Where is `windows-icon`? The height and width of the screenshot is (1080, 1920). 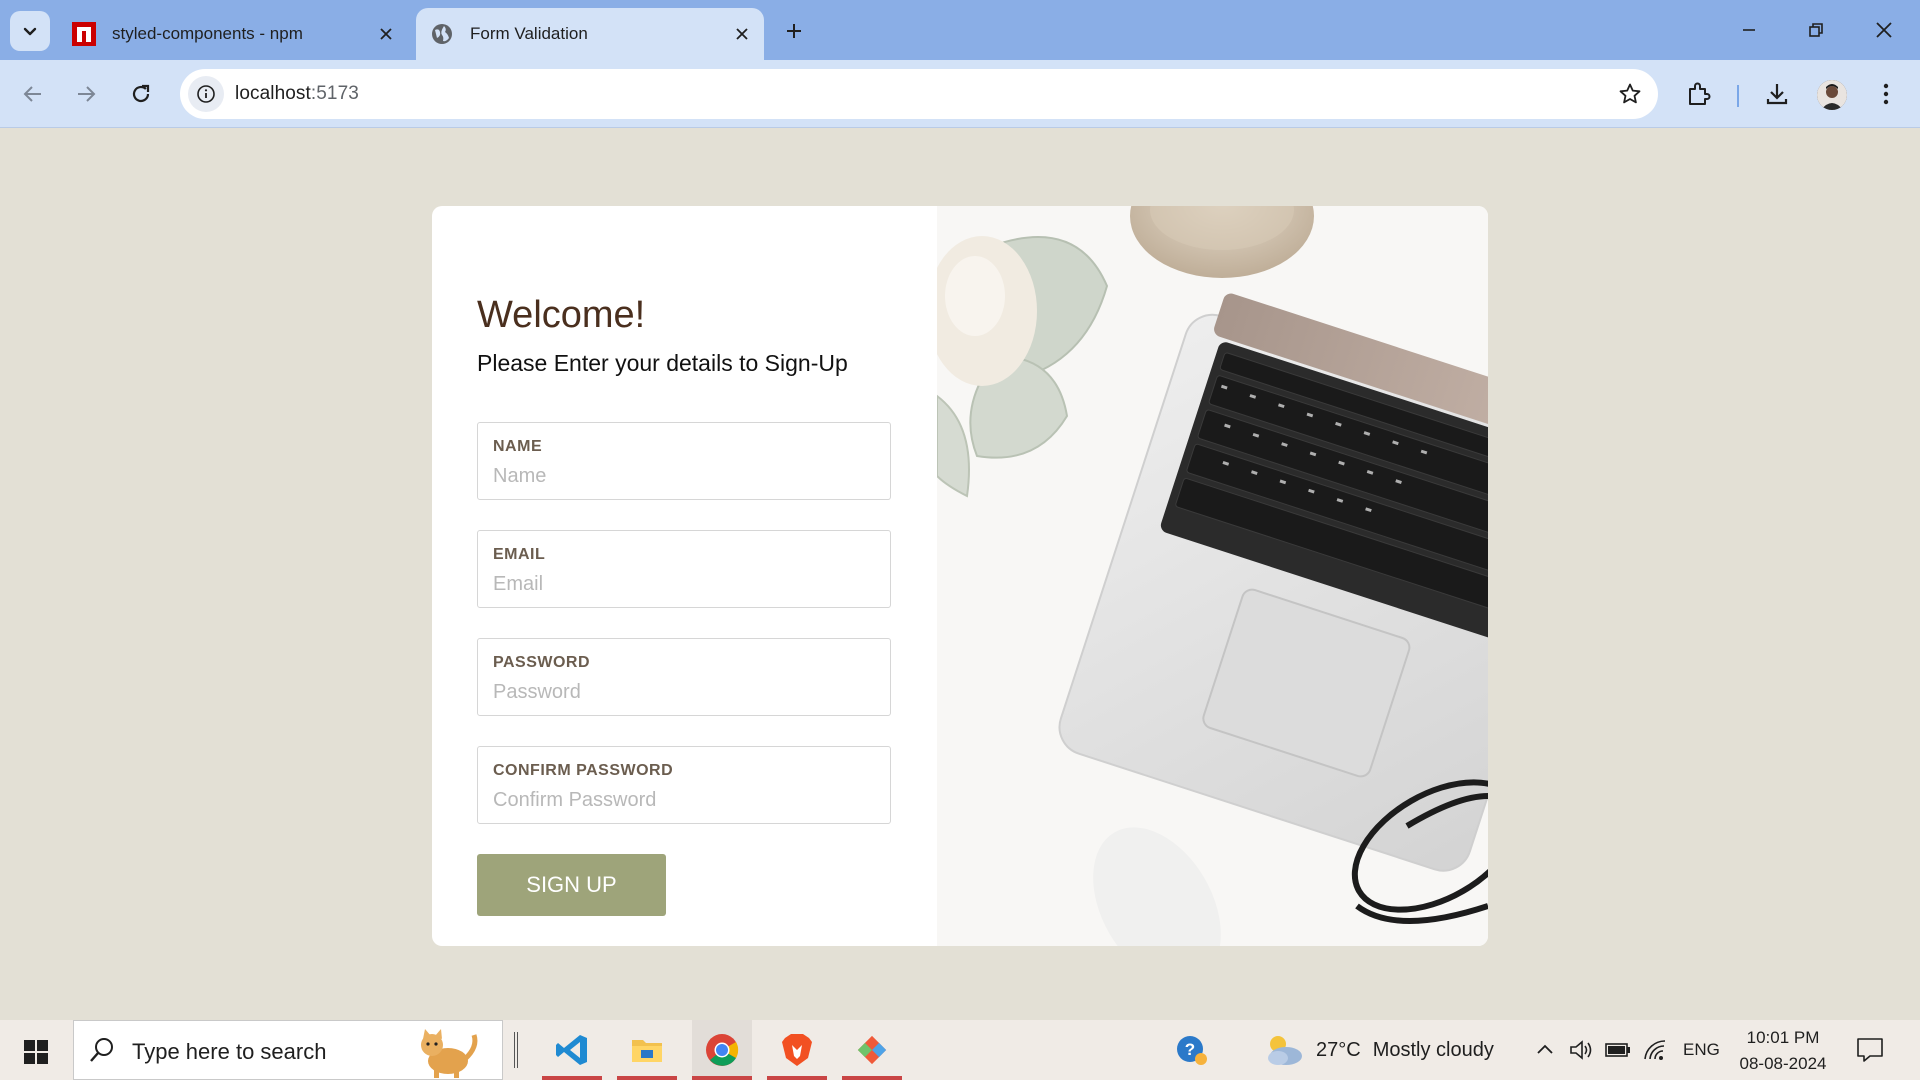 windows-icon is located at coordinates (36, 1052).